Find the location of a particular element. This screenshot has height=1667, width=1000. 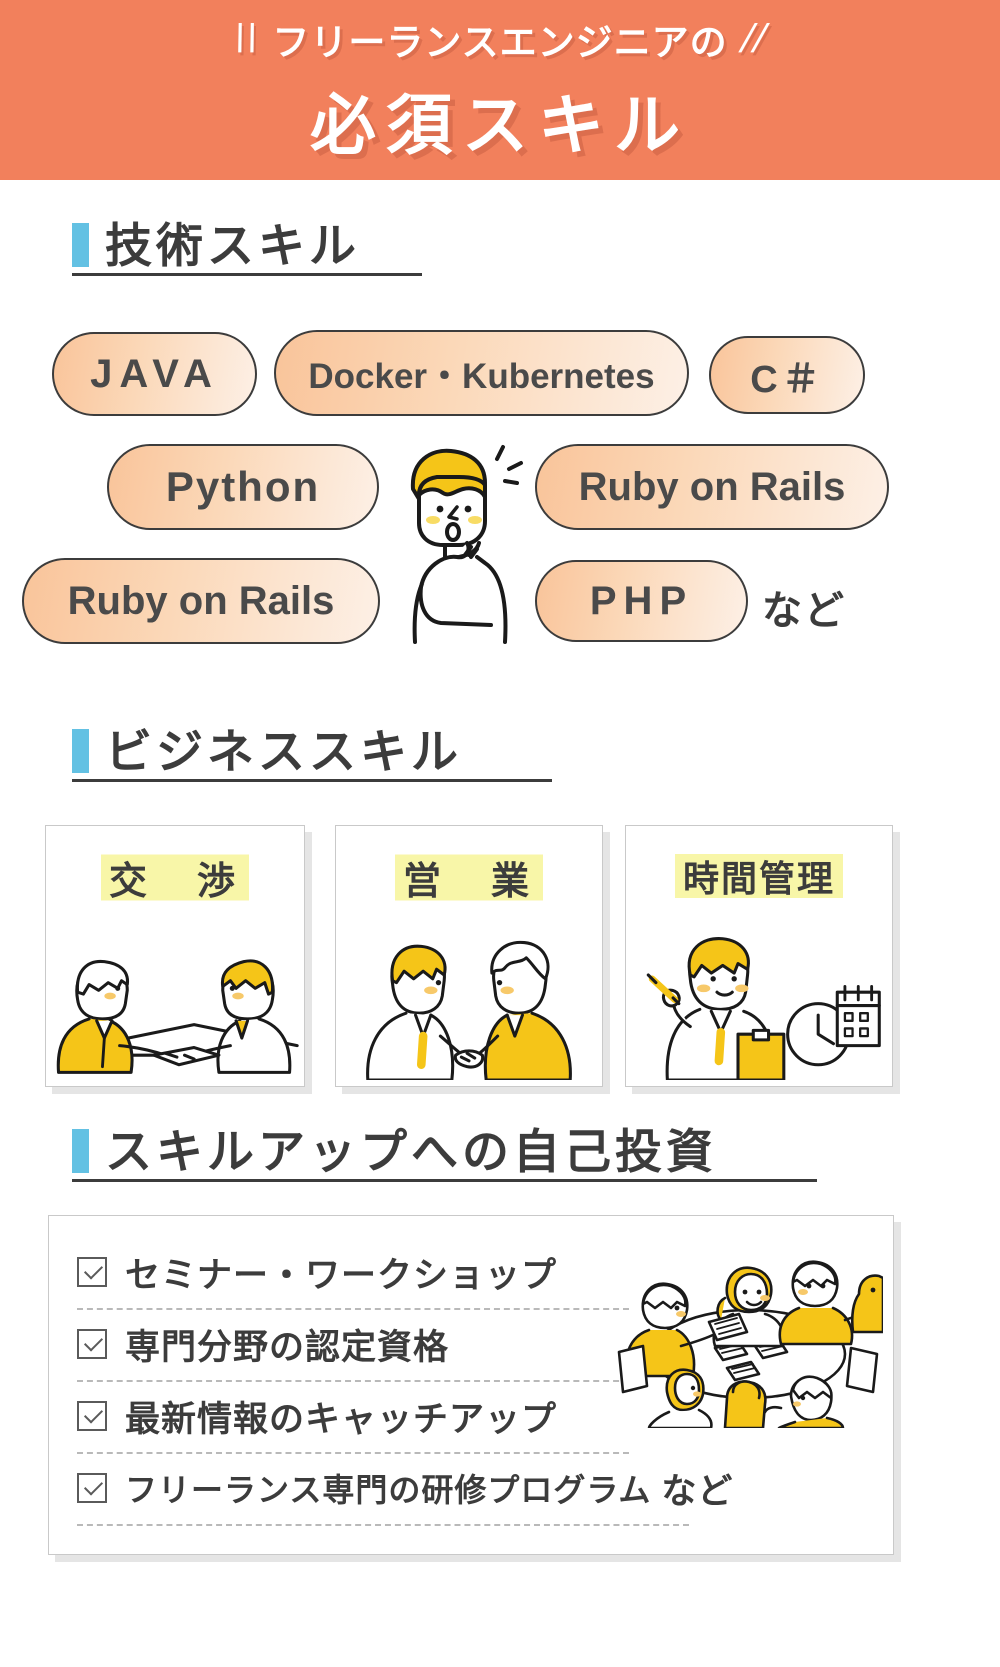

tech-suffix-nado: など is located at coordinates (804, 611).